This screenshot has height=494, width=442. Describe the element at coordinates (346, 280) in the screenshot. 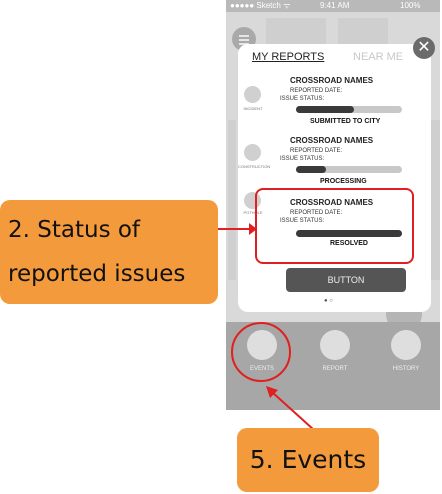

I see `primary-button: BUTTON` at that location.